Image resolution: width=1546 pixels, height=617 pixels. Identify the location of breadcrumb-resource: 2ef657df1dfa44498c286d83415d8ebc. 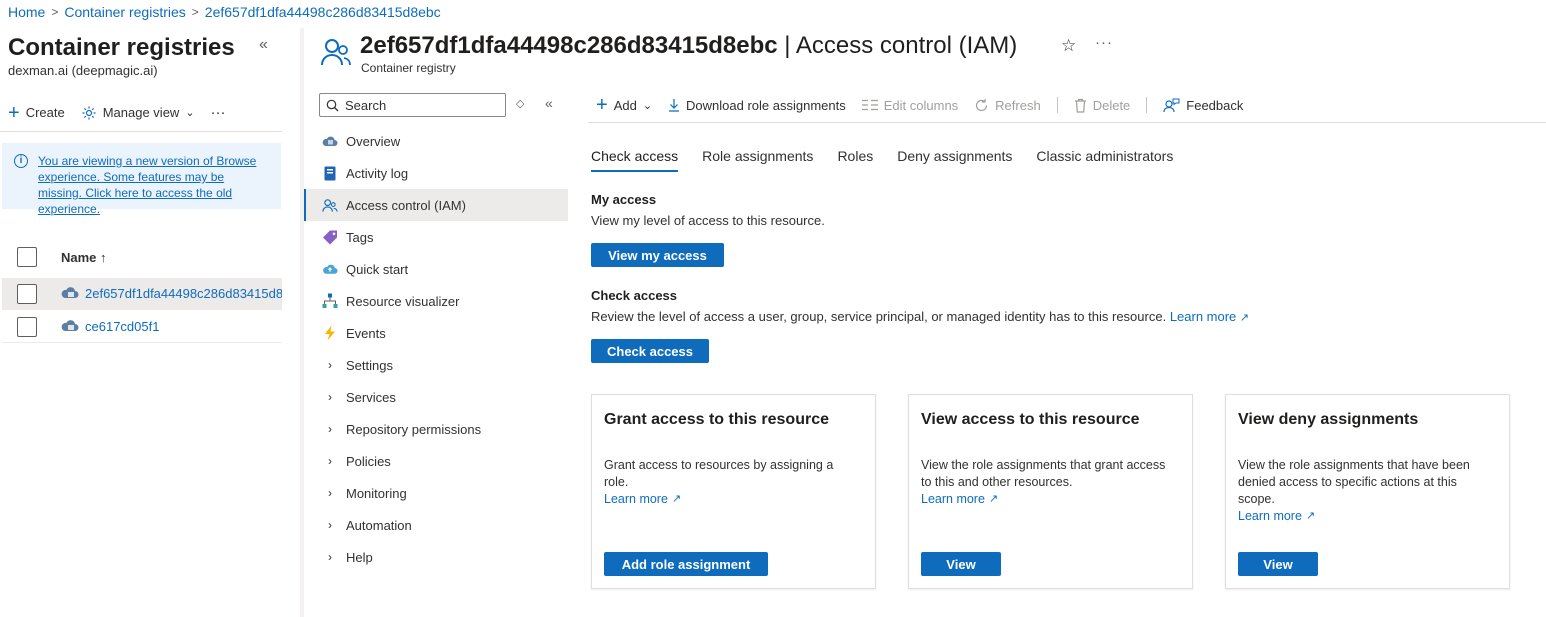
(323, 12).